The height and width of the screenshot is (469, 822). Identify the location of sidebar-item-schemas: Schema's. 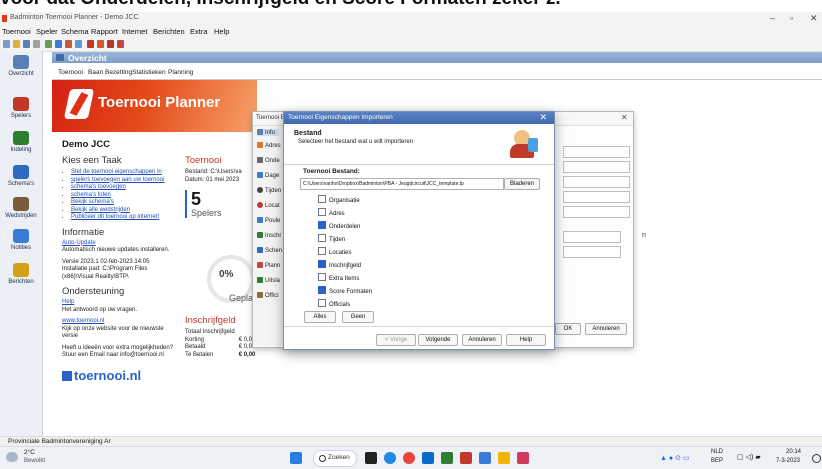
(21, 176).